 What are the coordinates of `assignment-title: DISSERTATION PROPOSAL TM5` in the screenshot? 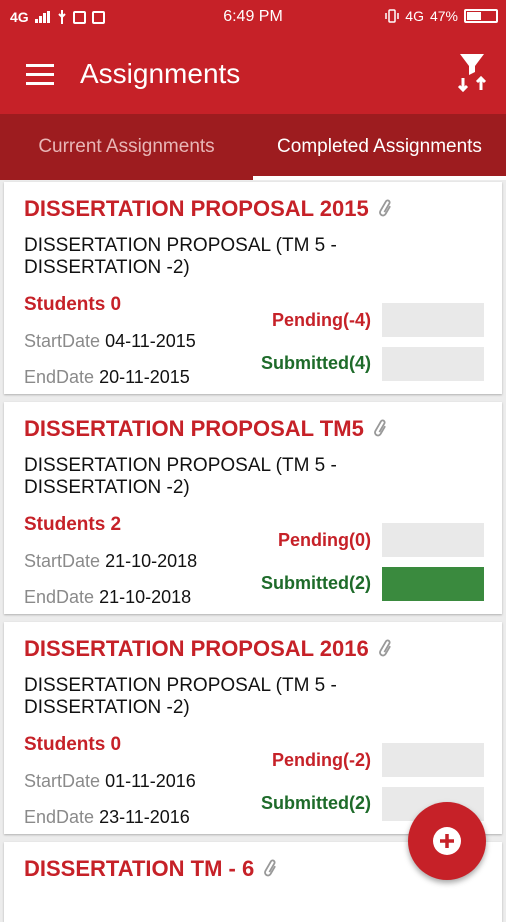 It's located at (194, 428).